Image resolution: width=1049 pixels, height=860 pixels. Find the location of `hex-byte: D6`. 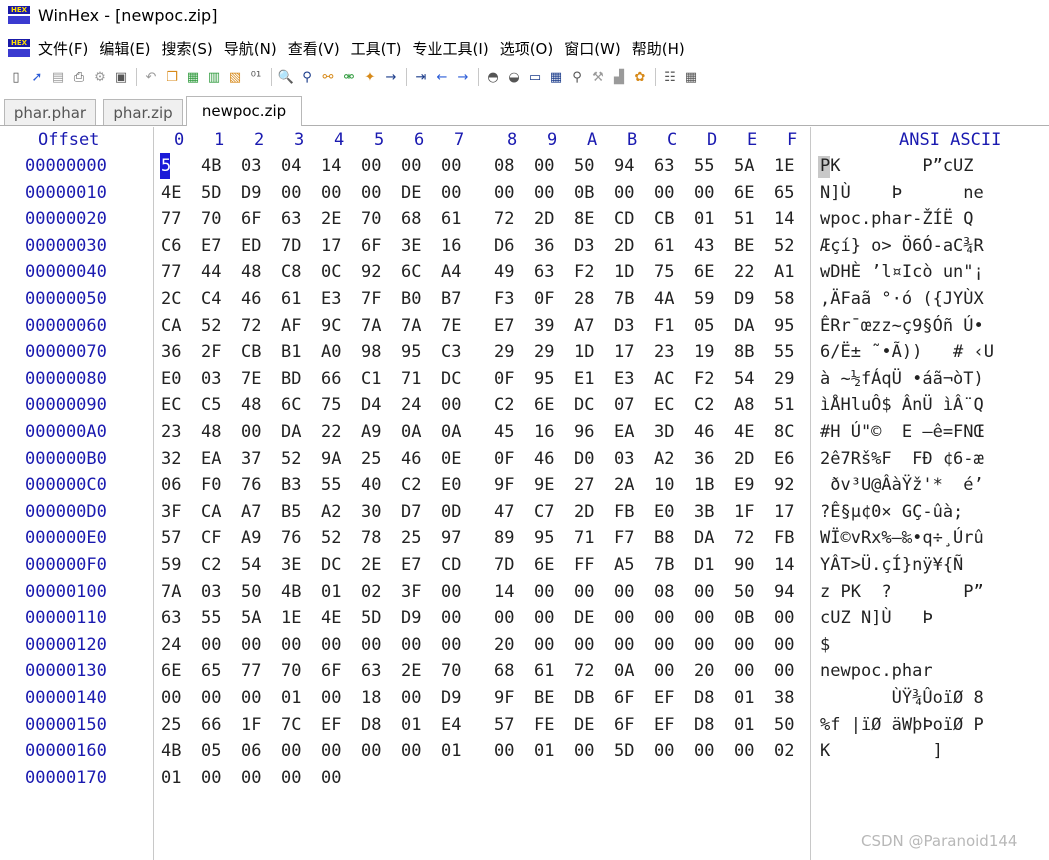

hex-byte: D6 is located at coordinates (504, 246).